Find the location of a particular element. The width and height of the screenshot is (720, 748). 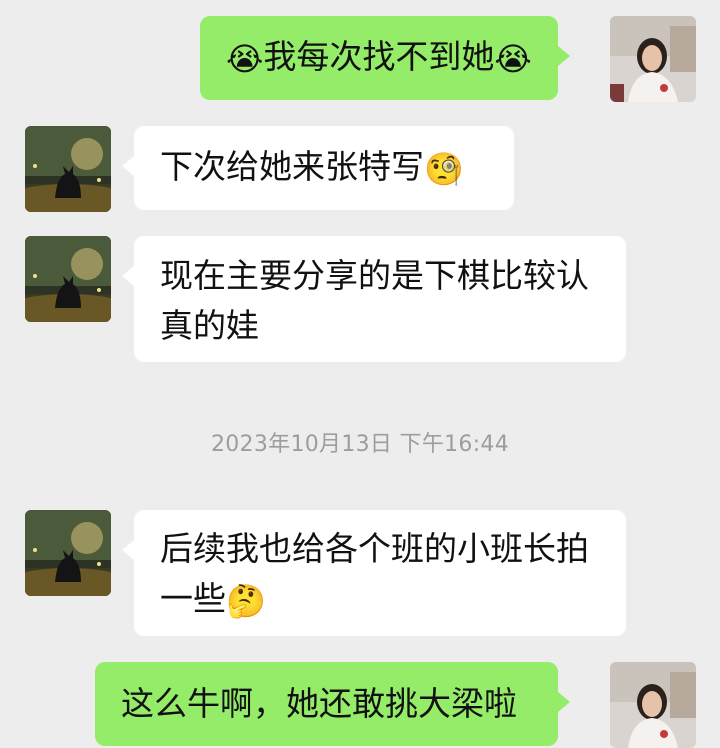

message-text: 这么牛啊，她还敢挑大梁啦 is located at coordinates (319, 703).